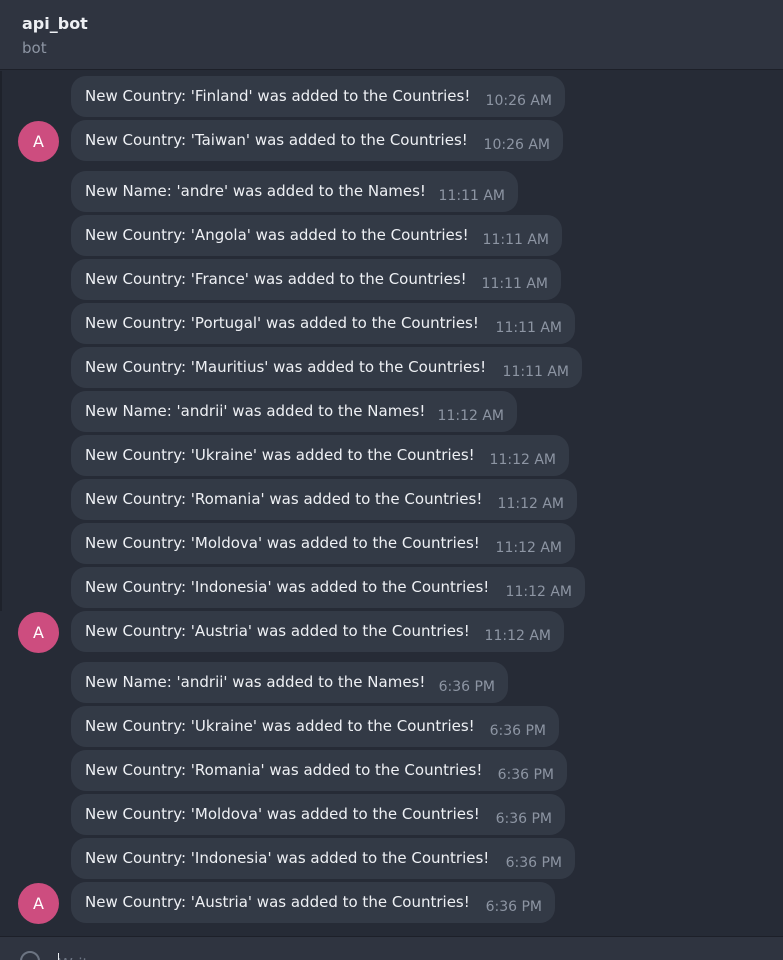 The image size is (783, 960). Describe the element at coordinates (58, 956) in the screenshot. I see `text-cursor` at that location.